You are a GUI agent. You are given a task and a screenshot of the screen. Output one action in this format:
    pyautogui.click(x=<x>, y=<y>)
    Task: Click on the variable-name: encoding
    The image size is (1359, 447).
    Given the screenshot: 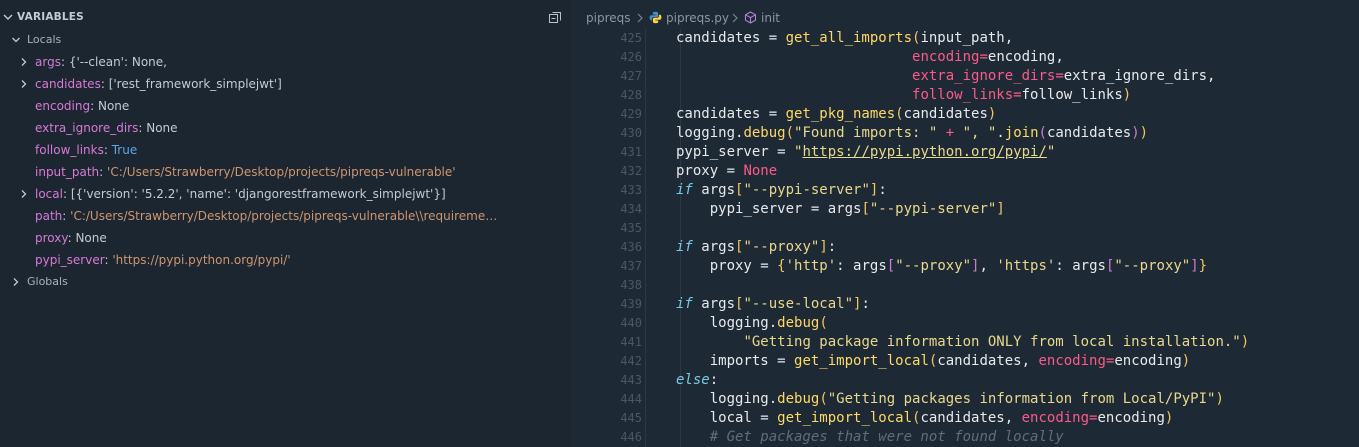 What is the action you would take?
    pyautogui.click(x=63, y=106)
    